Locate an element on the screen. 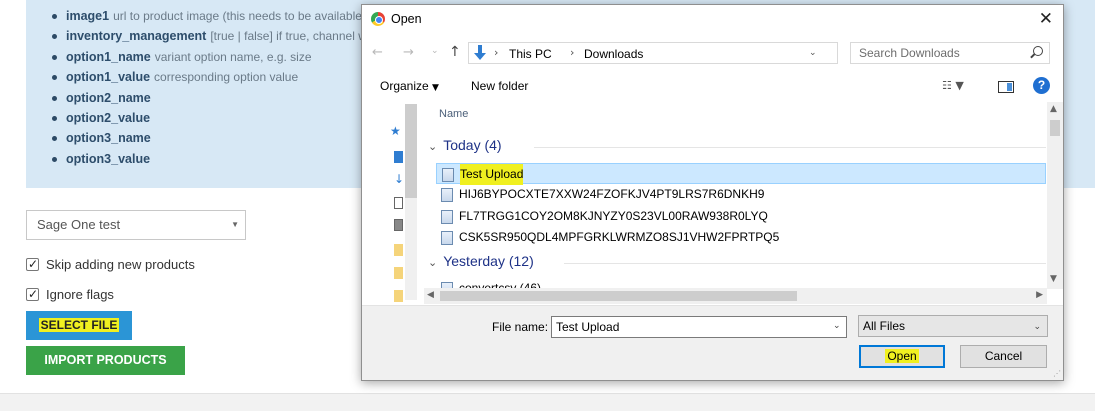  ignore-flags-checkbox is located at coordinates (32, 294).